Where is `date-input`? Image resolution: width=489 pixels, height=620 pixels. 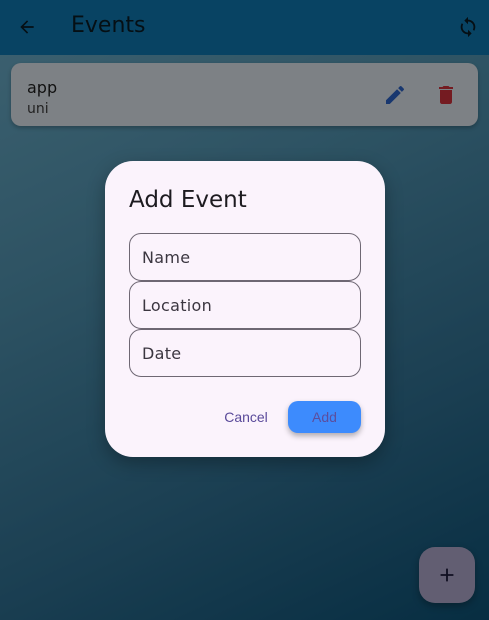
date-input is located at coordinates (245, 353).